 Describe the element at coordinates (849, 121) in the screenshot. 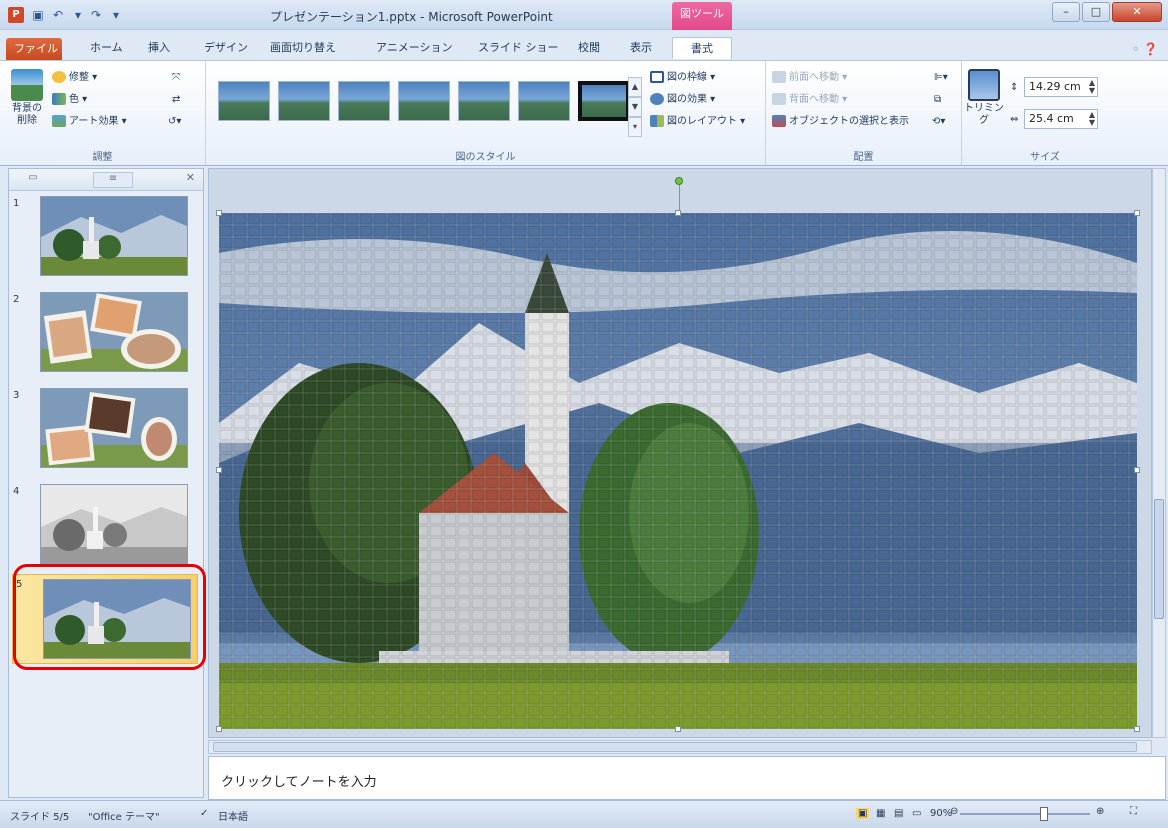

I see `selection-pane-label: オブジェクトの選択と表示` at that location.